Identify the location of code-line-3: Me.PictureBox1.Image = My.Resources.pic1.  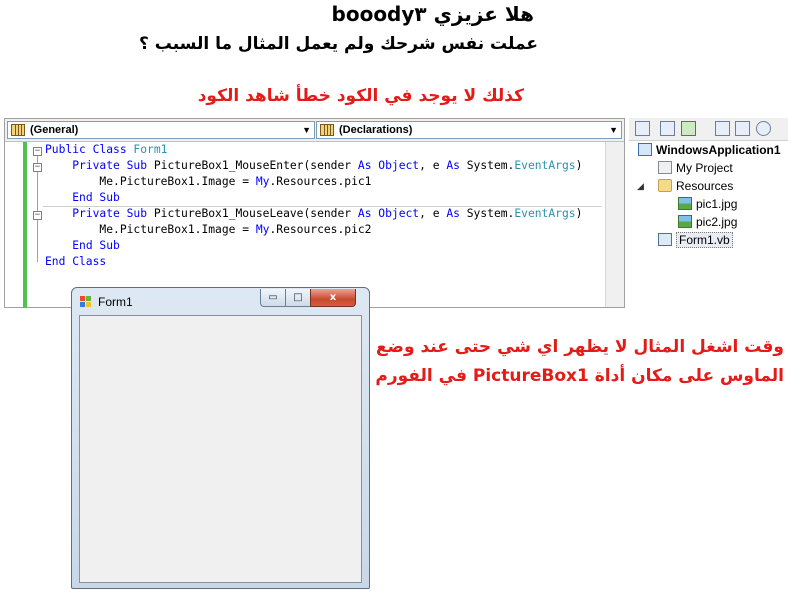
(235, 181).